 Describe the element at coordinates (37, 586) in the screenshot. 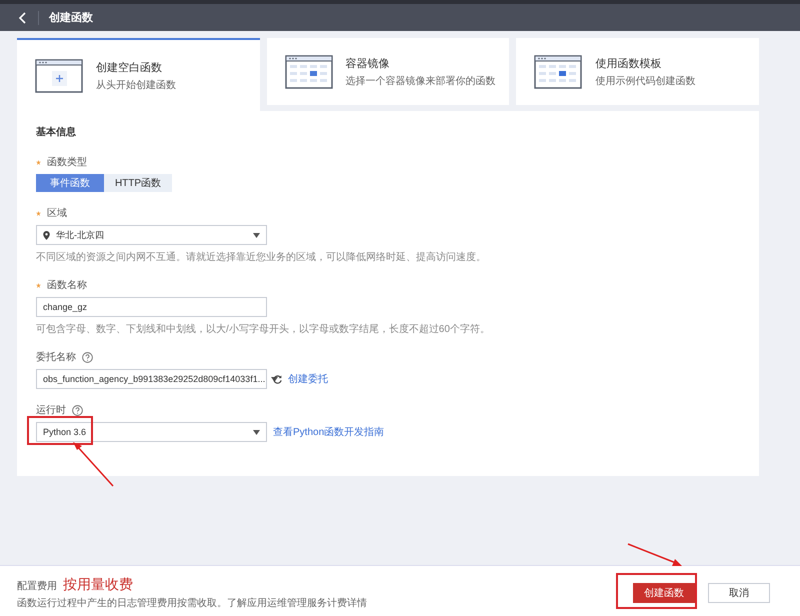

I see `fee-label: 配置费用` at that location.